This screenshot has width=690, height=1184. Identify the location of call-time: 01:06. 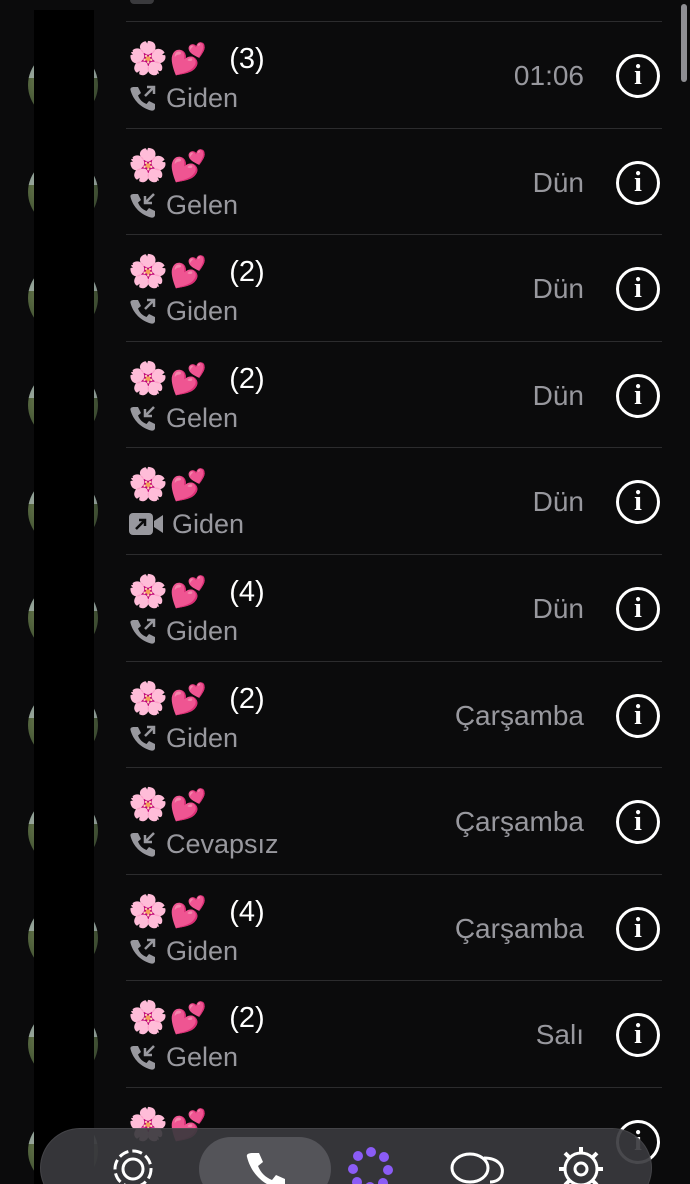
(548, 75).